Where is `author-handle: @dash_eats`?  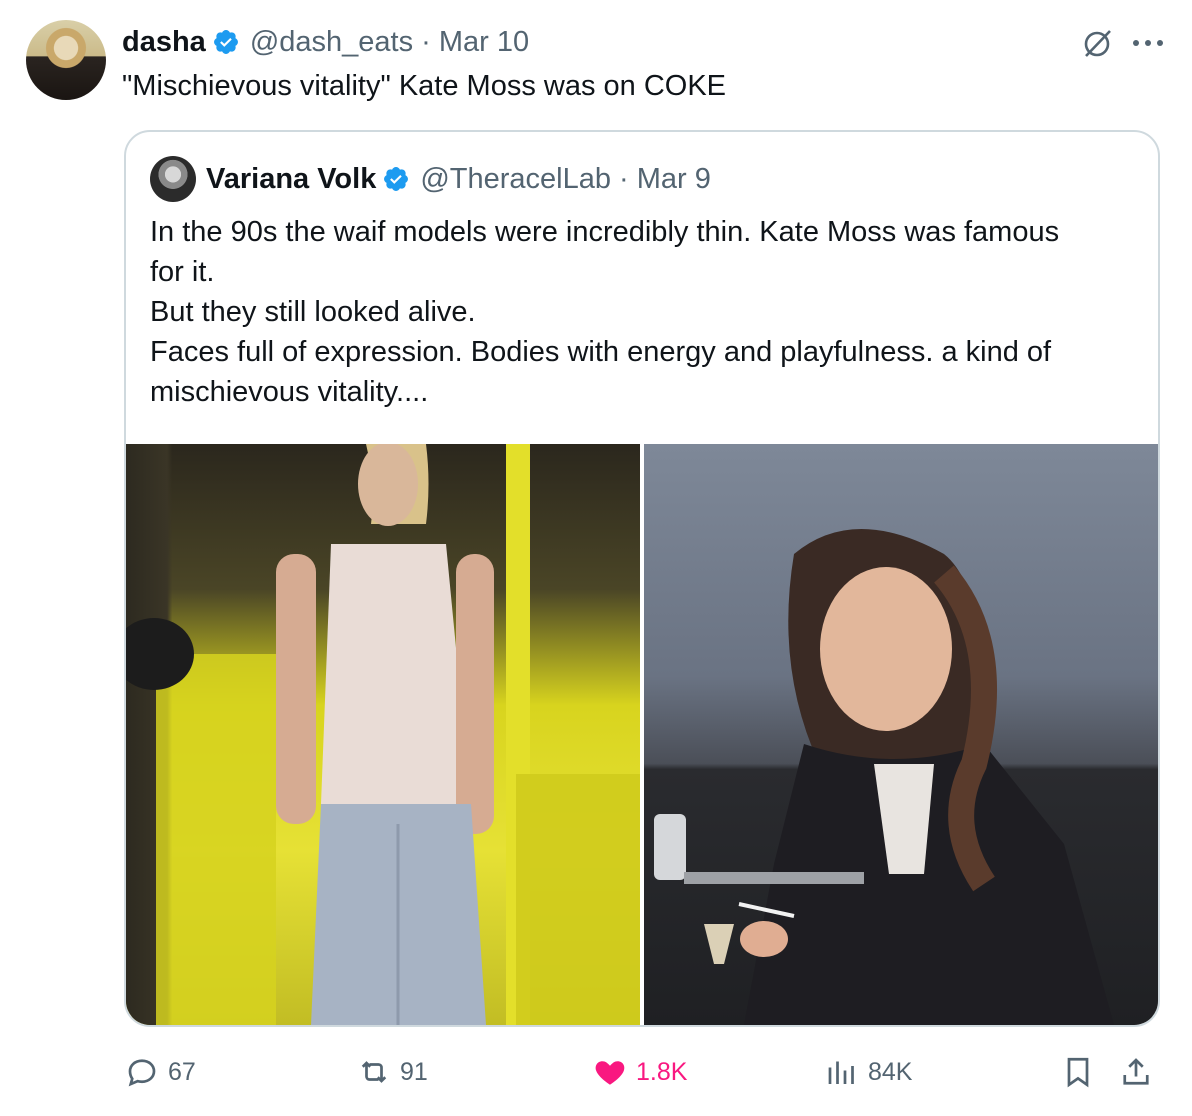
author-handle: @dash_eats is located at coordinates (331, 42).